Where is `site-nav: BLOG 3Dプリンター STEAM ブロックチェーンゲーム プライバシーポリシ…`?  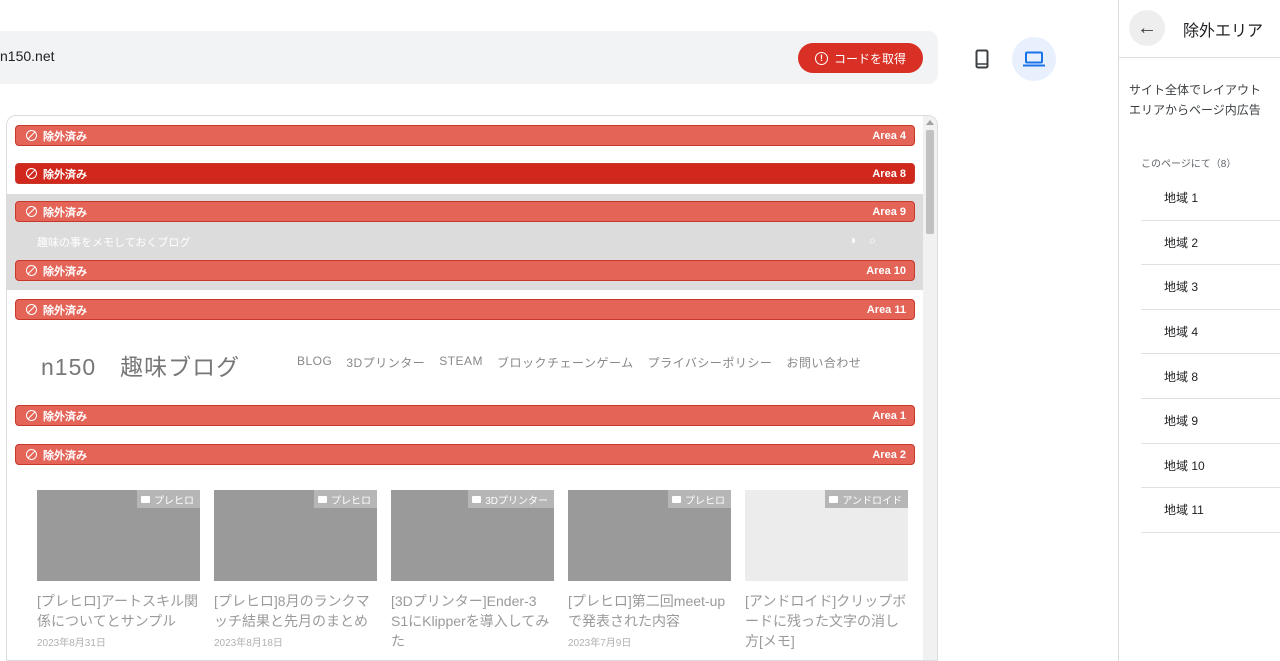 site-nav: BLOG 3Dプリンター STEAM ブロックチェーンゲーム プライバシーポリシ… is located at coordinates (579, 362).